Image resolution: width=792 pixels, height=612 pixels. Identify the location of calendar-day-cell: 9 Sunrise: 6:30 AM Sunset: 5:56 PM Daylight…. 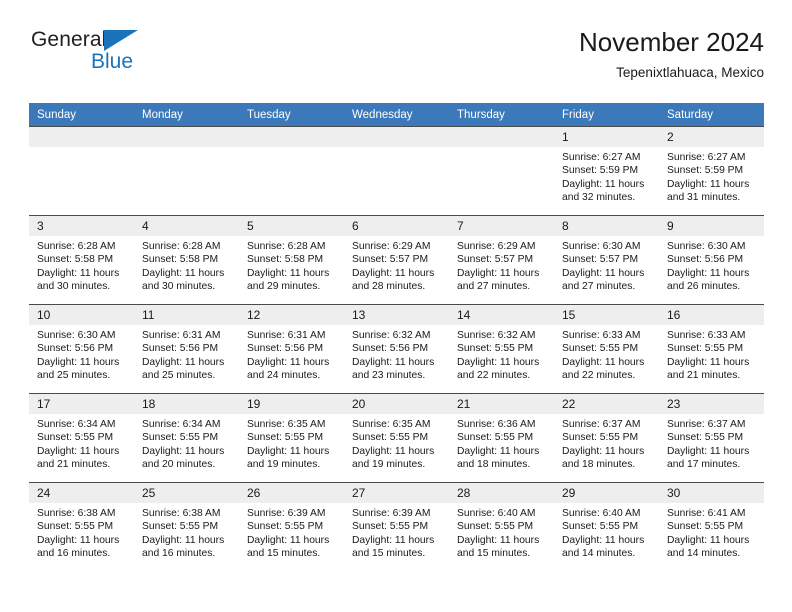
(711, 259).